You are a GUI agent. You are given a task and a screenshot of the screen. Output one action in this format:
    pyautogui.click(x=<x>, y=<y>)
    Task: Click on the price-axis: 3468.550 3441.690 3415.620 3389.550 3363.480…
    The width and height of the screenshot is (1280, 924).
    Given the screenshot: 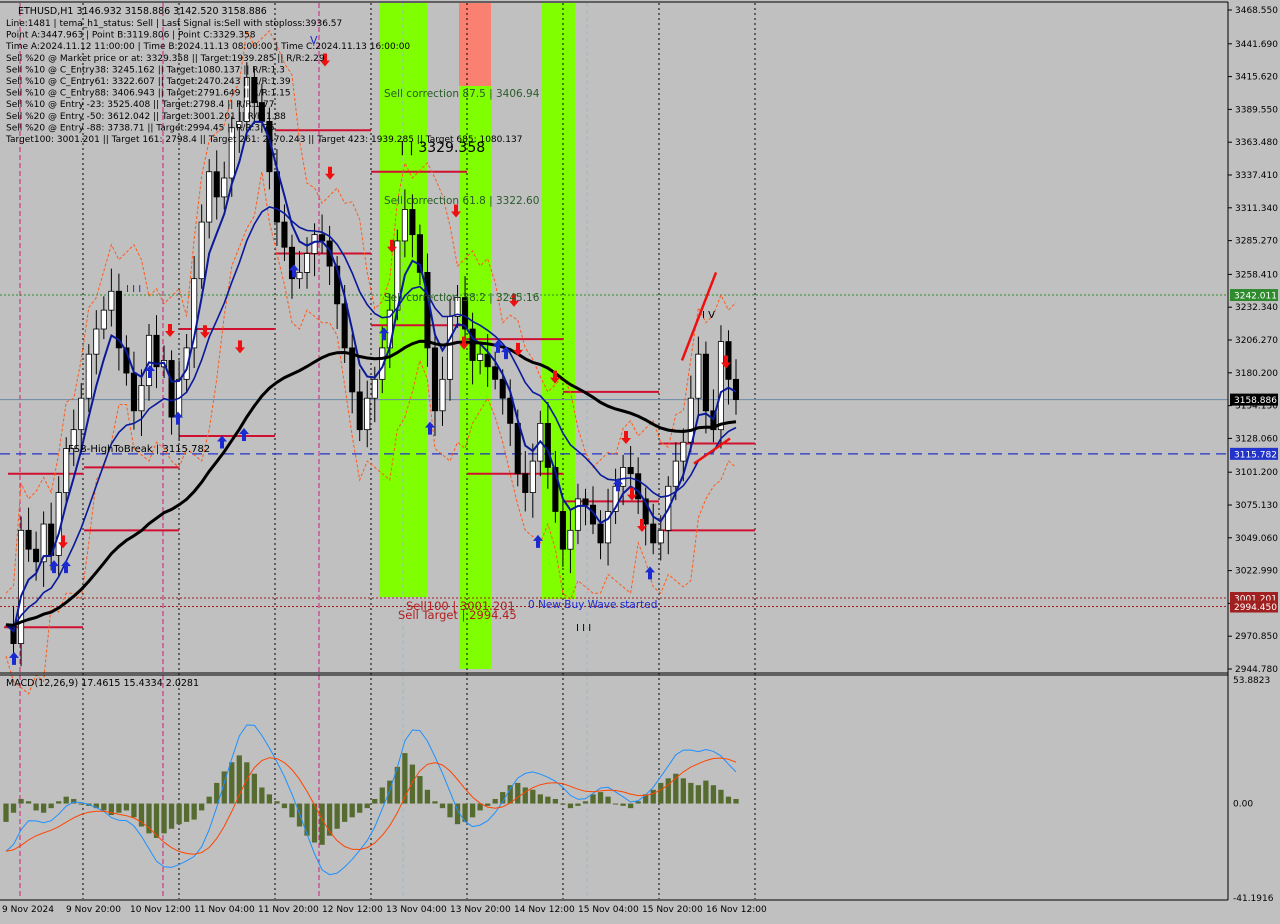 What is the action you would take?
    pyautogui.click(x=1253, y=340)
    